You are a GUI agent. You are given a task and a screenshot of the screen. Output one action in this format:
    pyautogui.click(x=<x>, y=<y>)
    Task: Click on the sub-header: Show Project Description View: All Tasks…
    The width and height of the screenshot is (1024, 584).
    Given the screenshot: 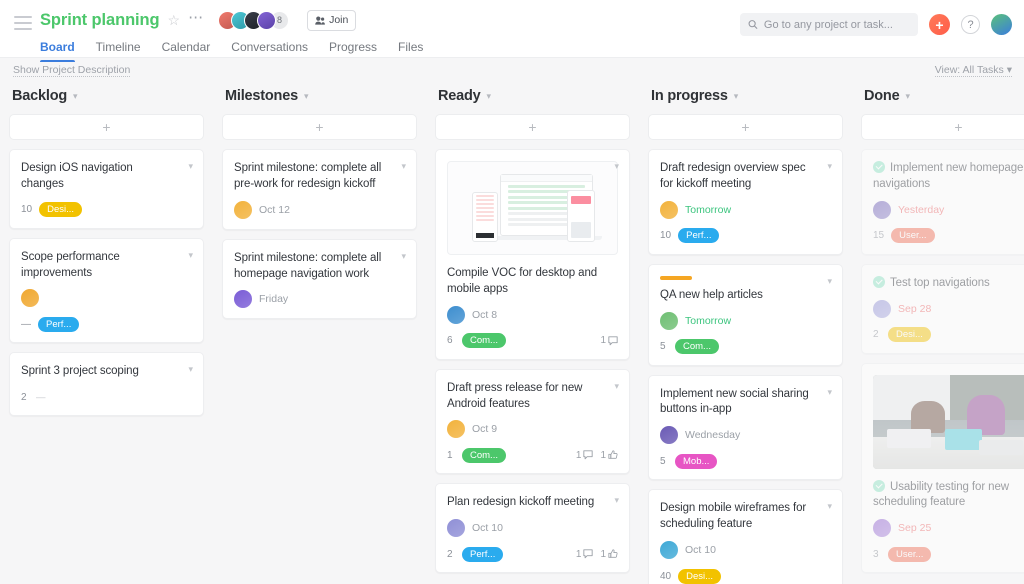 What is the action you would take?
    pyautogui.click(x=512, y=71)
    